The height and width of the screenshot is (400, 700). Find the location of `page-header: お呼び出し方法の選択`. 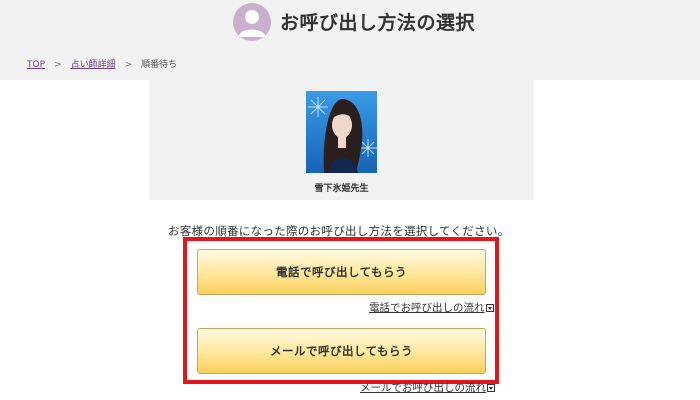

page-header: お呼び出し方法の選択 is located at coordinates (350, 22).